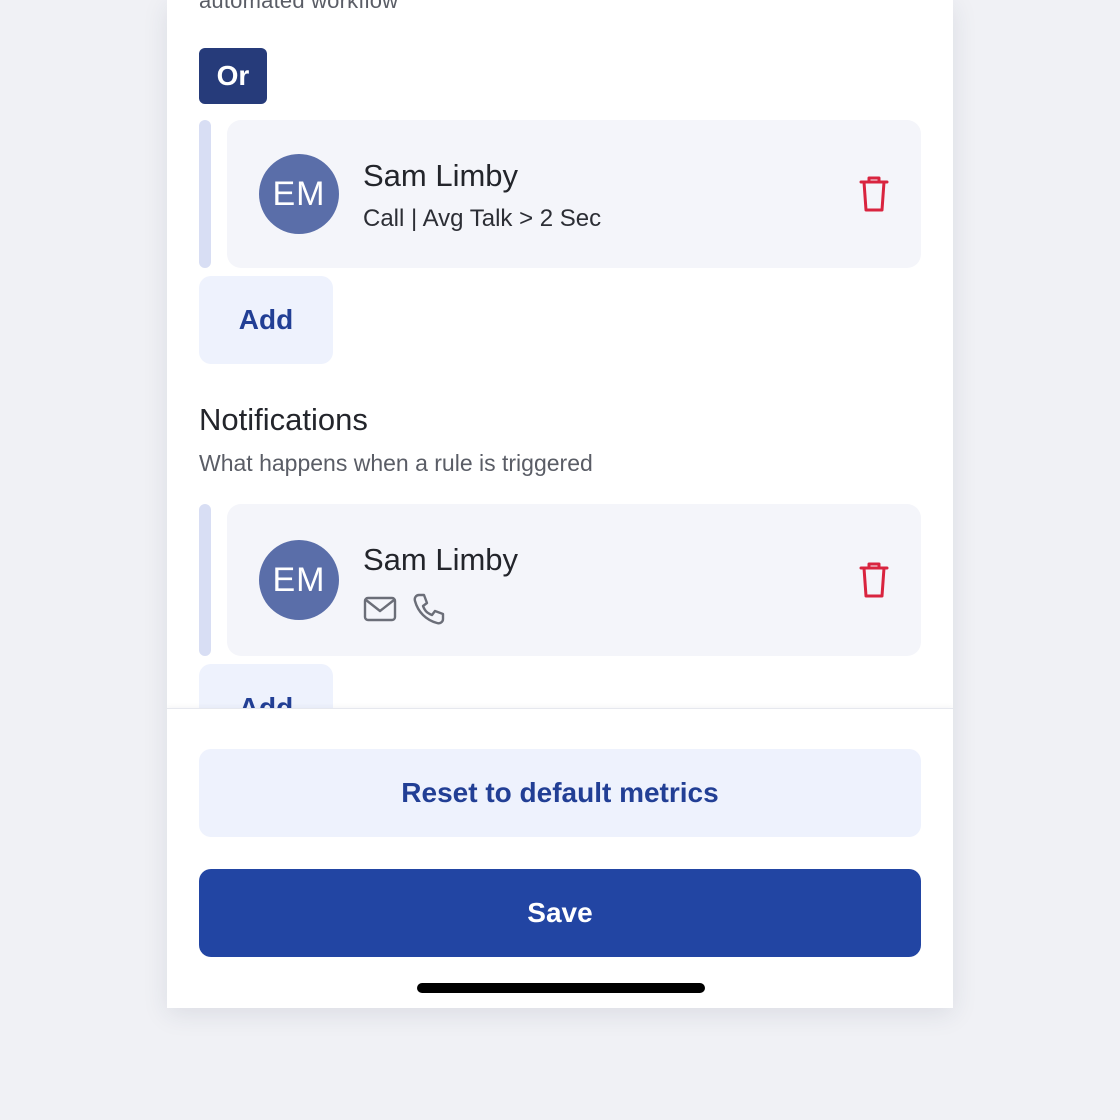 The width and height of the screenshot is (1120, 1120). I want to click on notification-channels, so click(404, 609).